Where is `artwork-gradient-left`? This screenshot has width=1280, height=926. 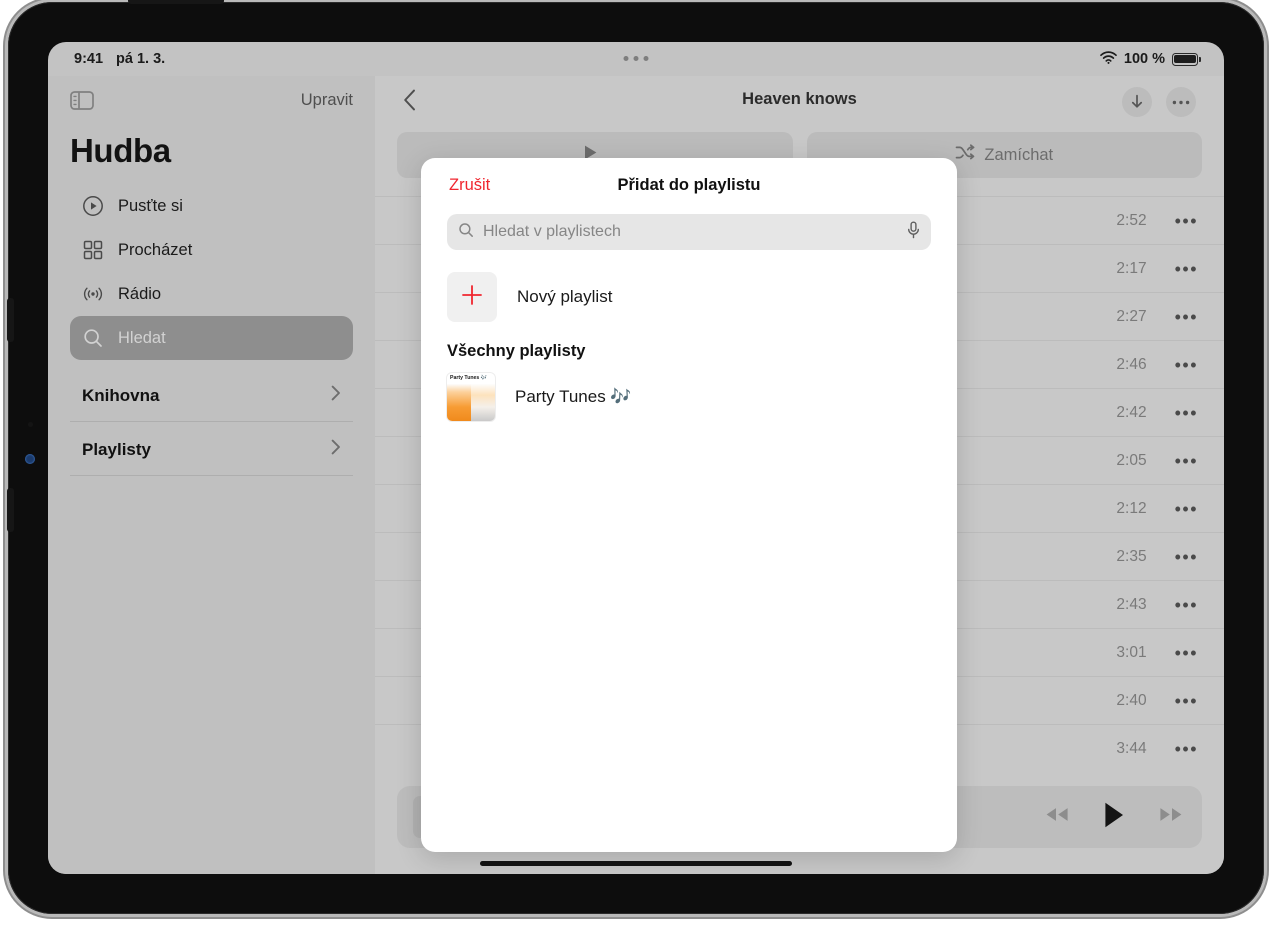 artwork-gradient-left is located at coordinates (459, 402).